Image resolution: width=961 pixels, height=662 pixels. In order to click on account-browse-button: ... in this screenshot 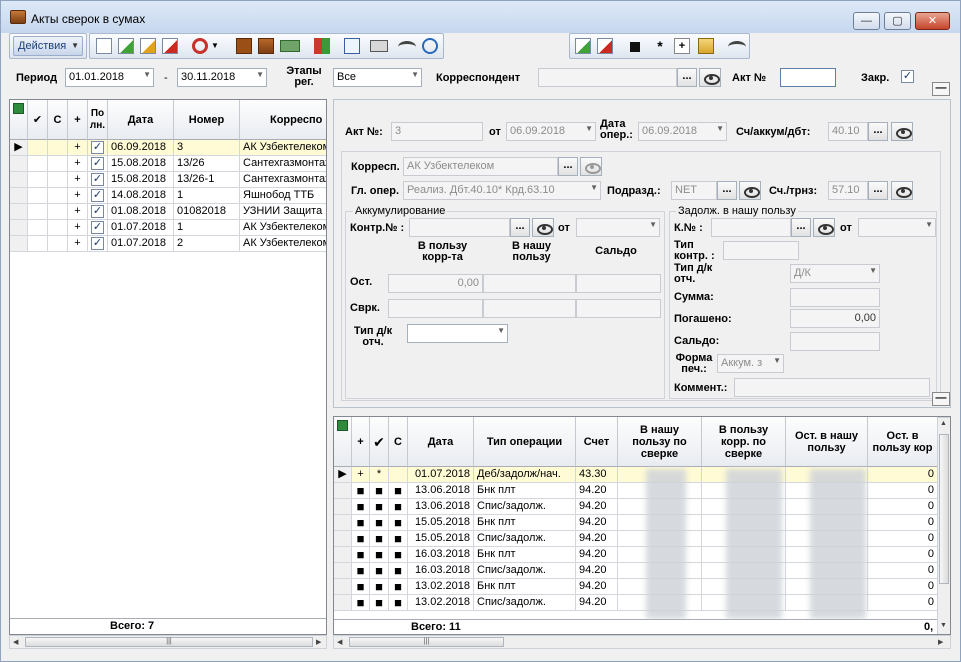, I will do `click(878, 131)`.